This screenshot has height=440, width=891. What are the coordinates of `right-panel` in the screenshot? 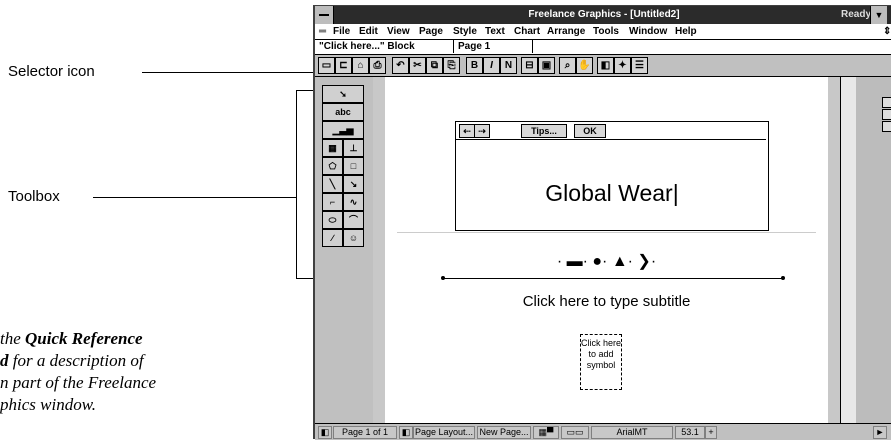 It's located at (873, 250).